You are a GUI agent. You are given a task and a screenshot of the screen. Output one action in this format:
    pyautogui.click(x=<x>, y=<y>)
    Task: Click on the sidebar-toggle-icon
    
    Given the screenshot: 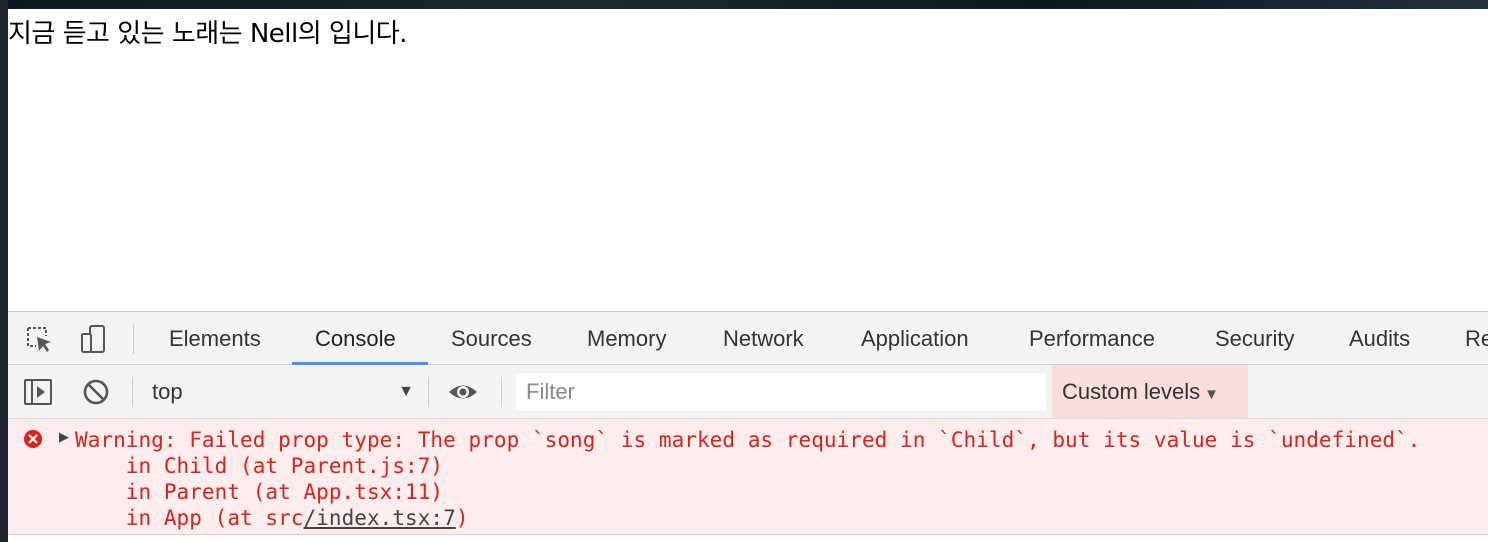 What is the action you would take?
    pyautogui.click(x=38, y=392)
    